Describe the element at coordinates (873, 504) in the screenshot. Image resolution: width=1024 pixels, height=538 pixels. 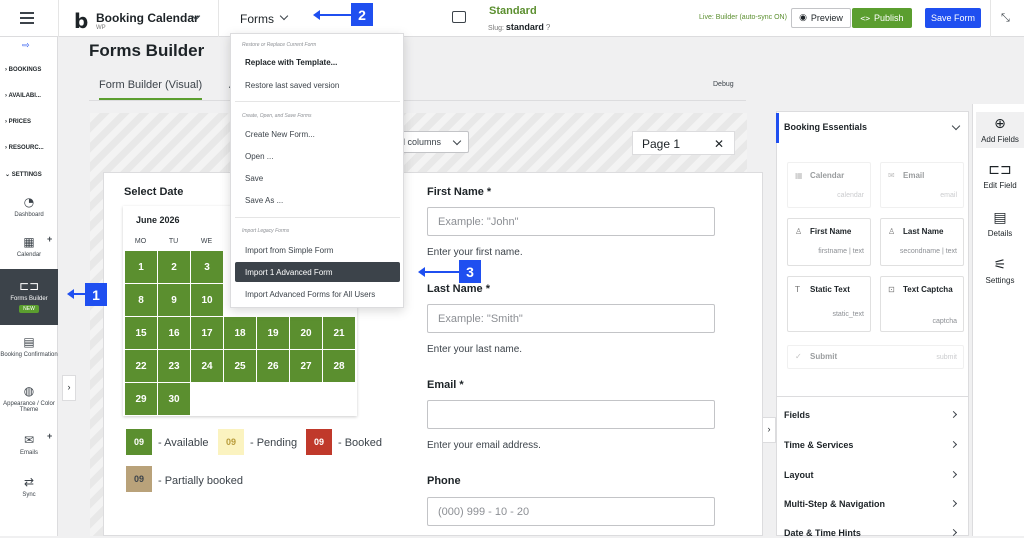
I see `section-multi-step: Multi-Step & Navigation` at that location.